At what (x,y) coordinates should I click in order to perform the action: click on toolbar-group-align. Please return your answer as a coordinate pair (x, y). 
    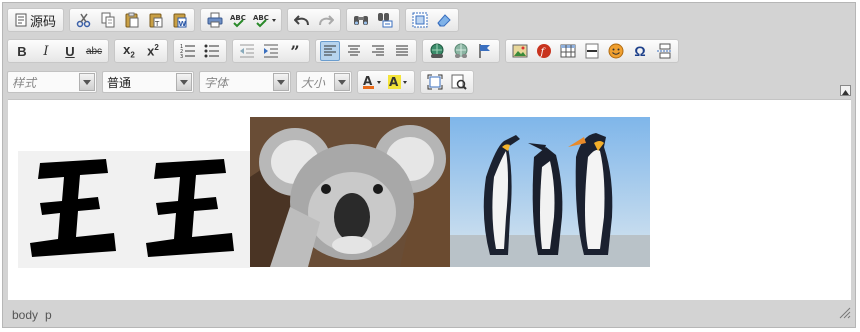
    Looking at the image, I should click on (366, 51).